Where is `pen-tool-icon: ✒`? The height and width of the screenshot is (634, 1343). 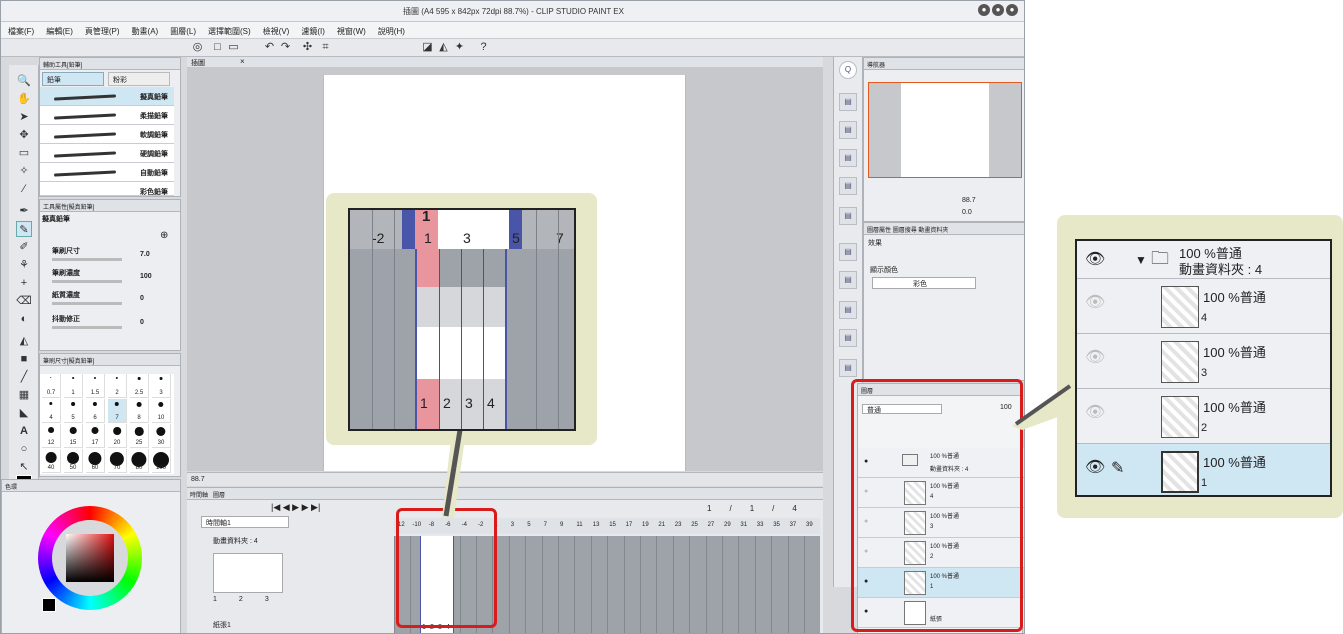
pen-tool-icon: ✒ is located at coordinates (24, 211).